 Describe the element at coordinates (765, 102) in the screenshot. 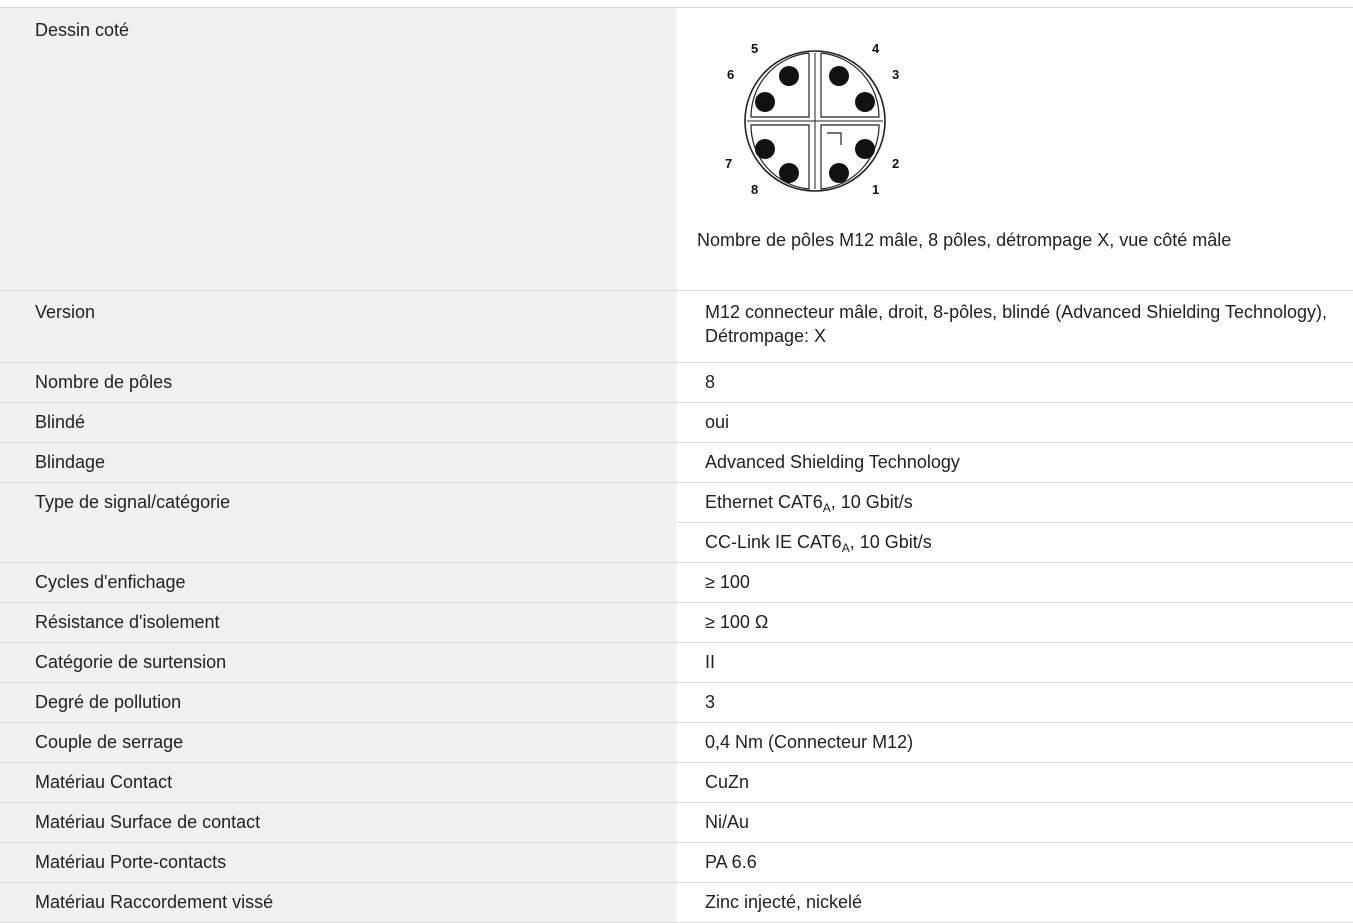

I see `pin-6-contact` at that location.